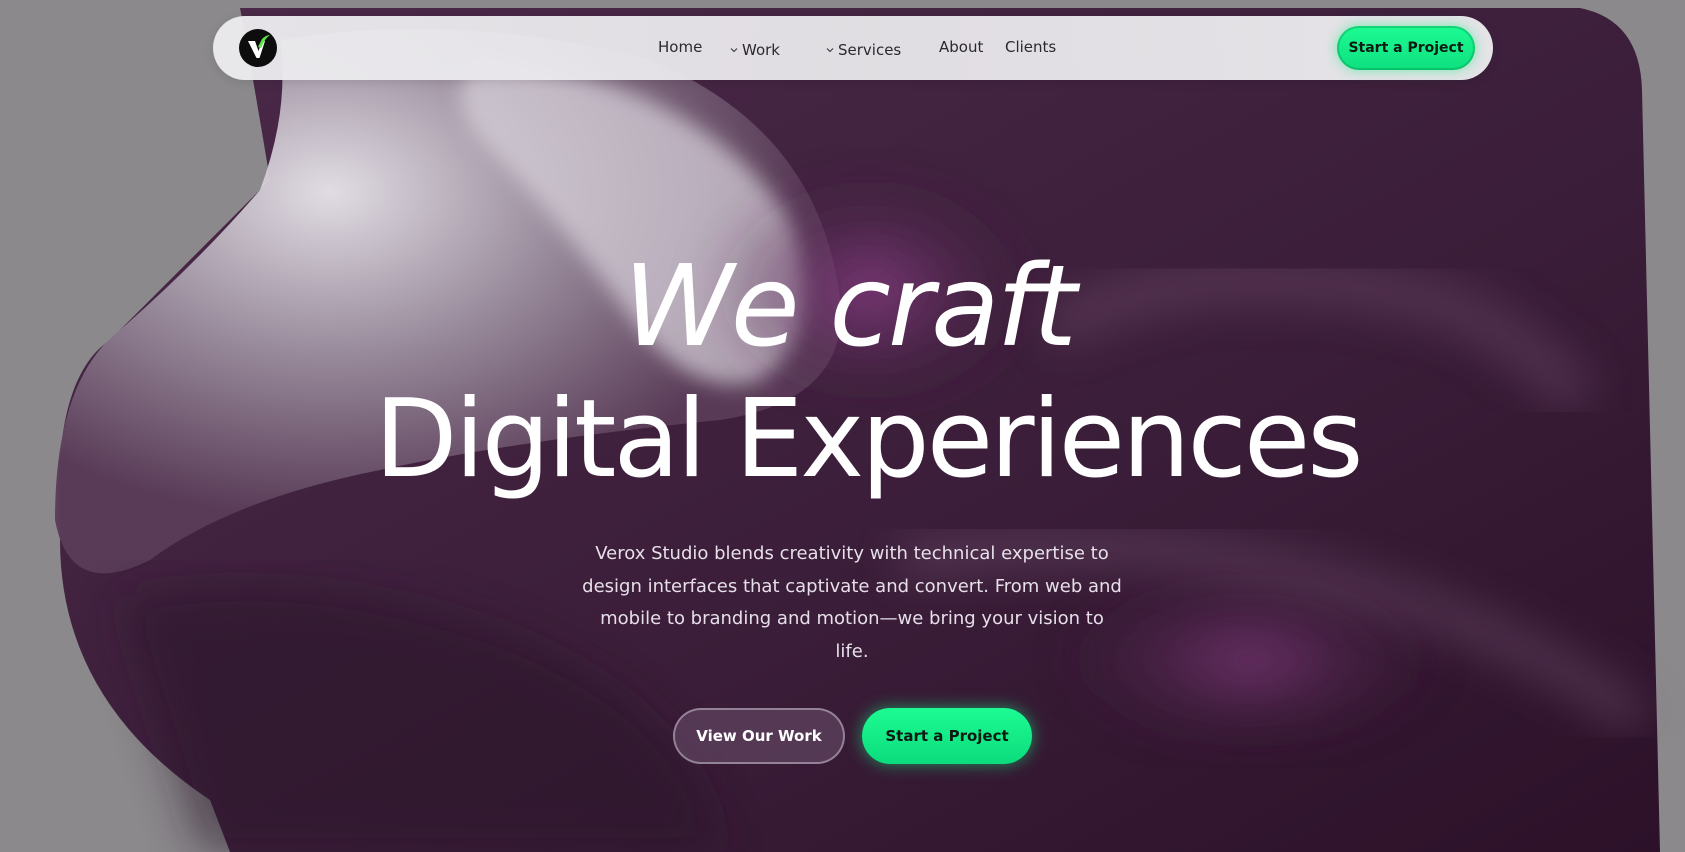 The height and width of the screenshot is (852, 1685). I want to click on nav-start-project-button: Start a Project, so click(1406, 48).